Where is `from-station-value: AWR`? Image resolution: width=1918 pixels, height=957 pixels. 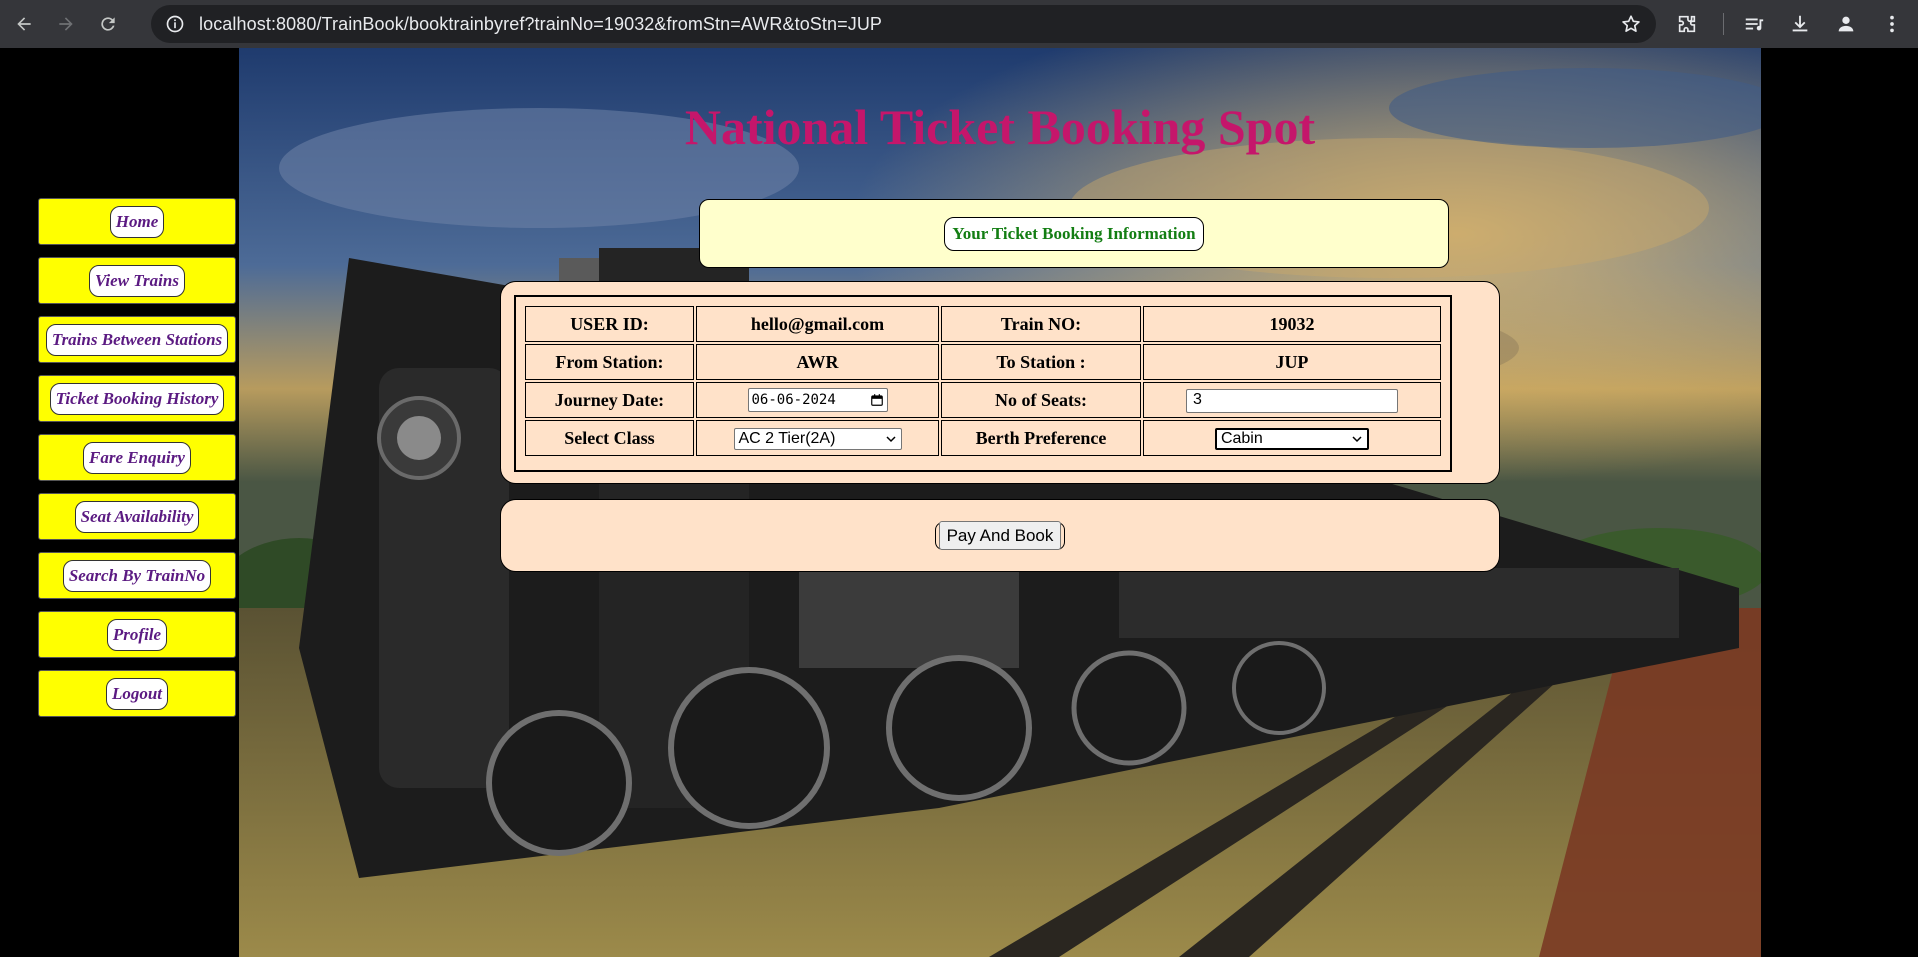
from-station-value: AWR is located at coordinates (817, 362).